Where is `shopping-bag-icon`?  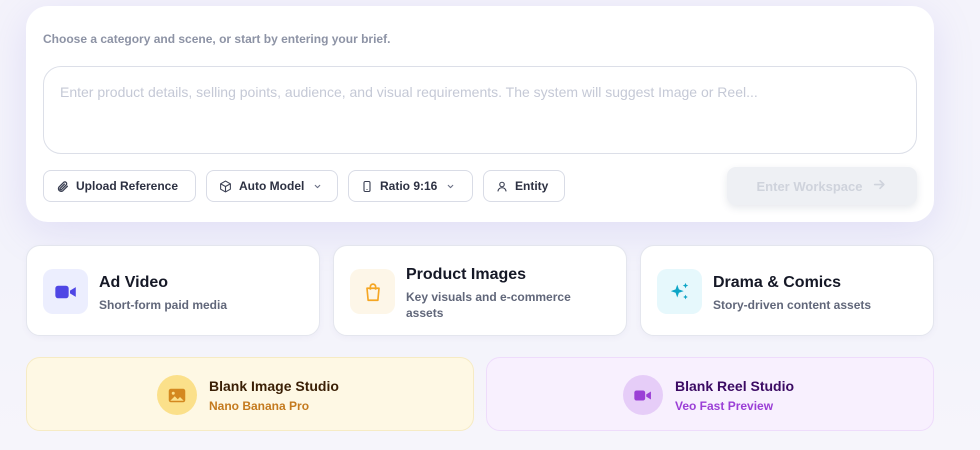 shopping-bag-icon is located at coordinates (372, 291).